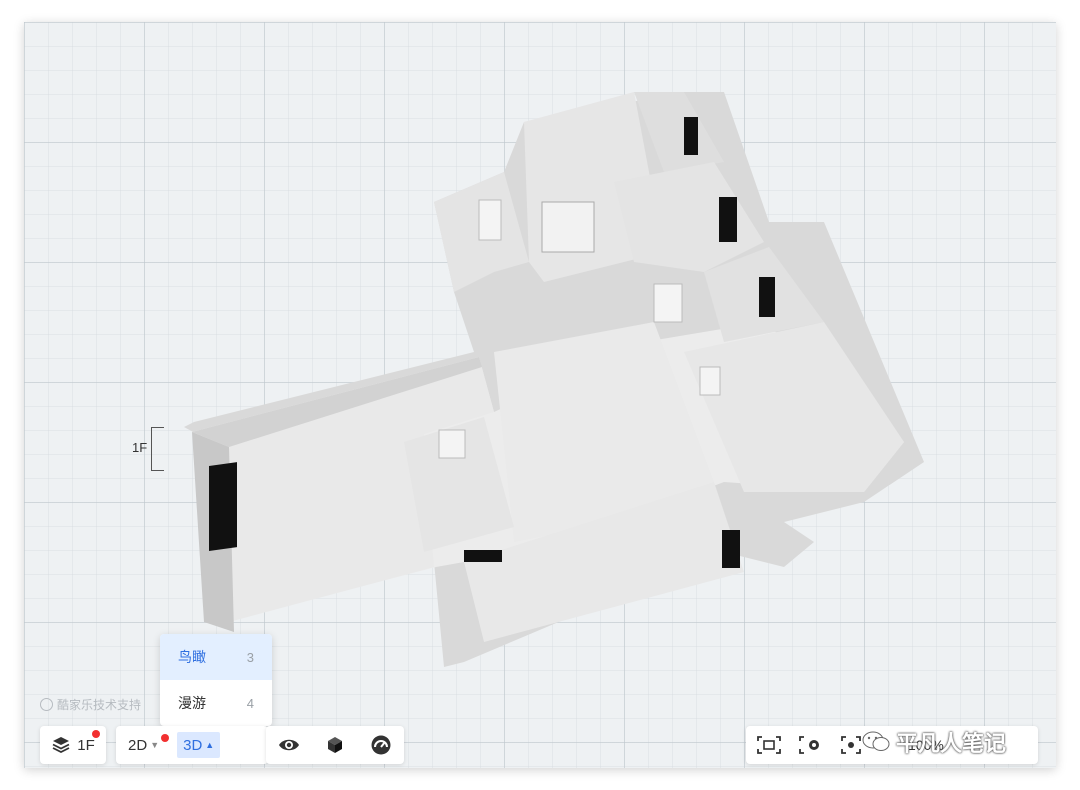 The height and width of the screenshot is (790, 1080). I want to click on crop-view-icon, so click(769, 745).